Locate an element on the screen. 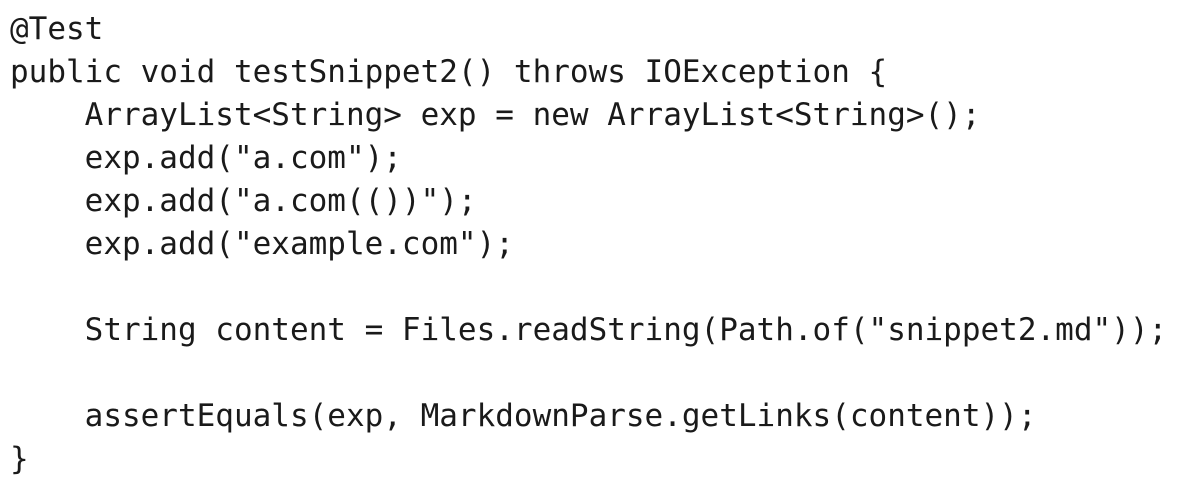 Image resolution: width=1202 pixels, height=491 pixels. code-line-annotation: @Test is located at coordinates (57, 29).